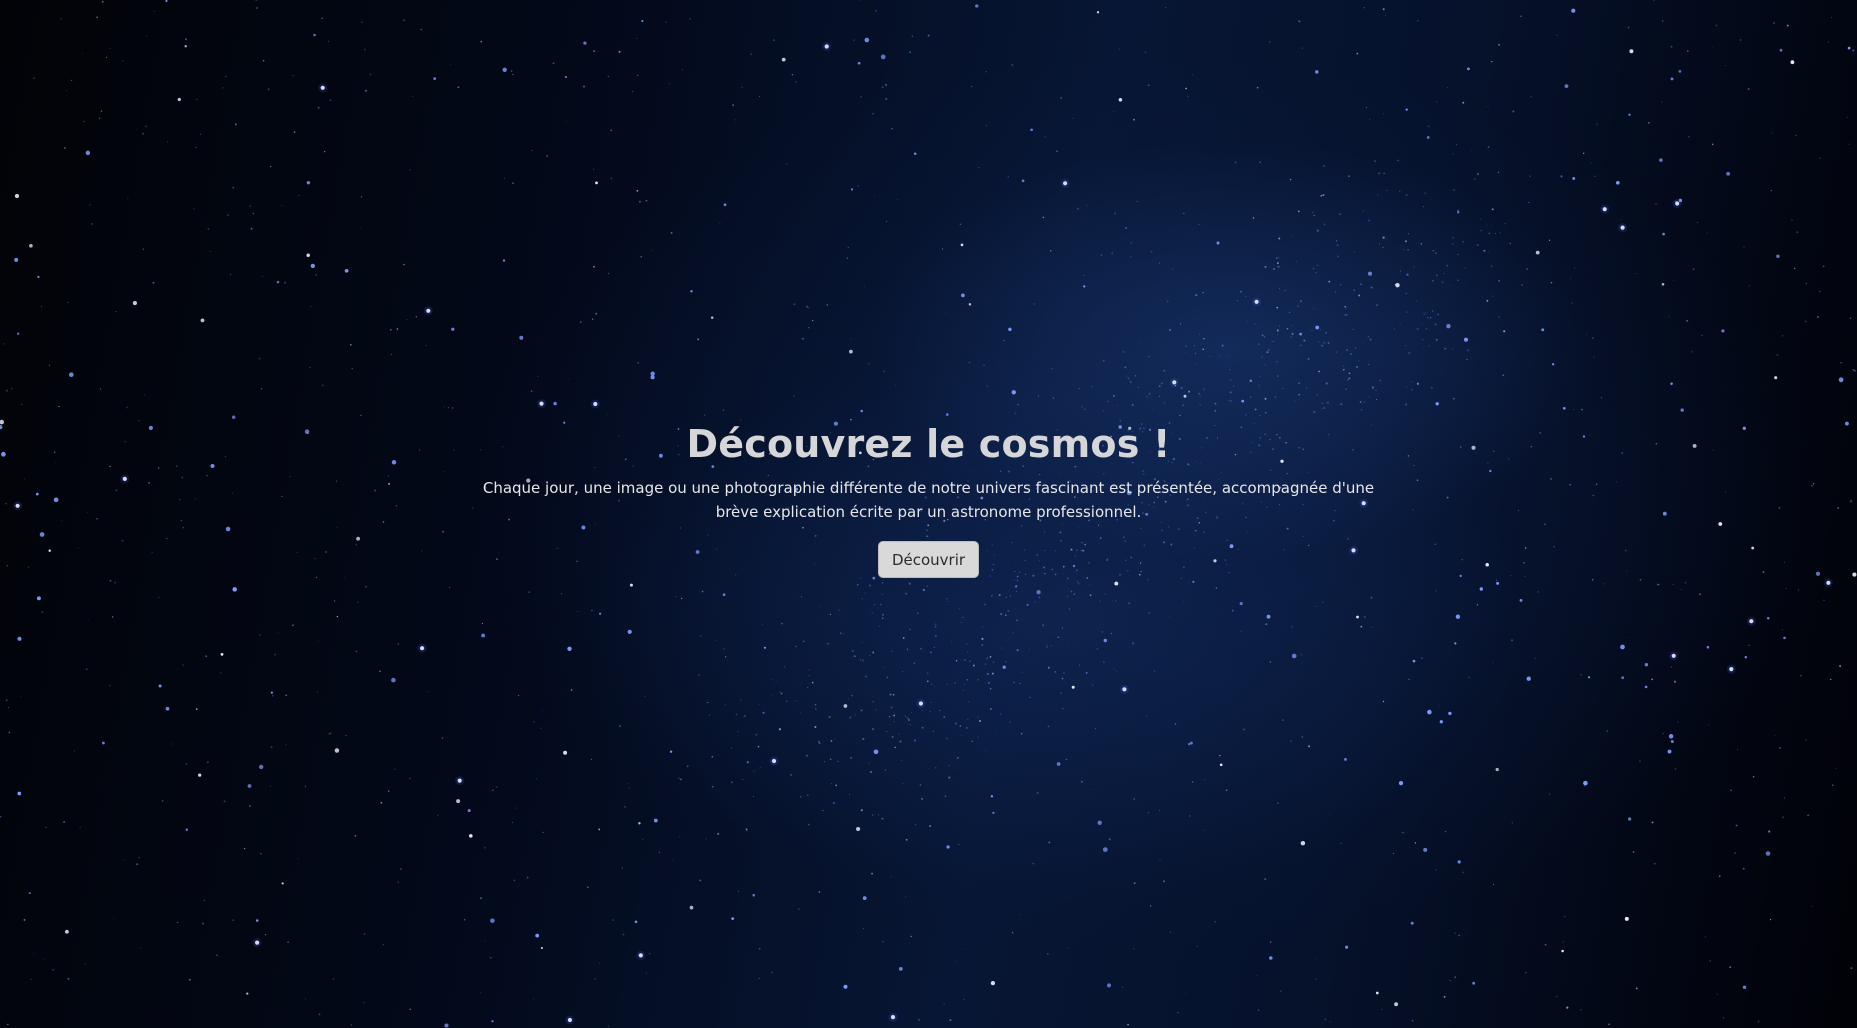 The height and width of the screenshot is (1028, 1857). I want to click on hero-title: Découvrez le cosmos !, so click(928, 444).